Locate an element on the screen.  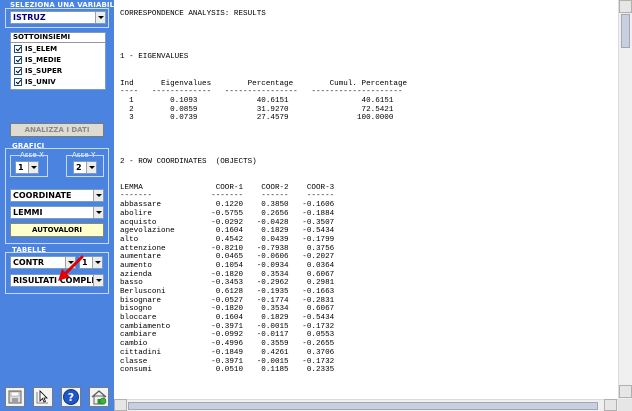
scroll-down-button is located at coordinates (625, 391).